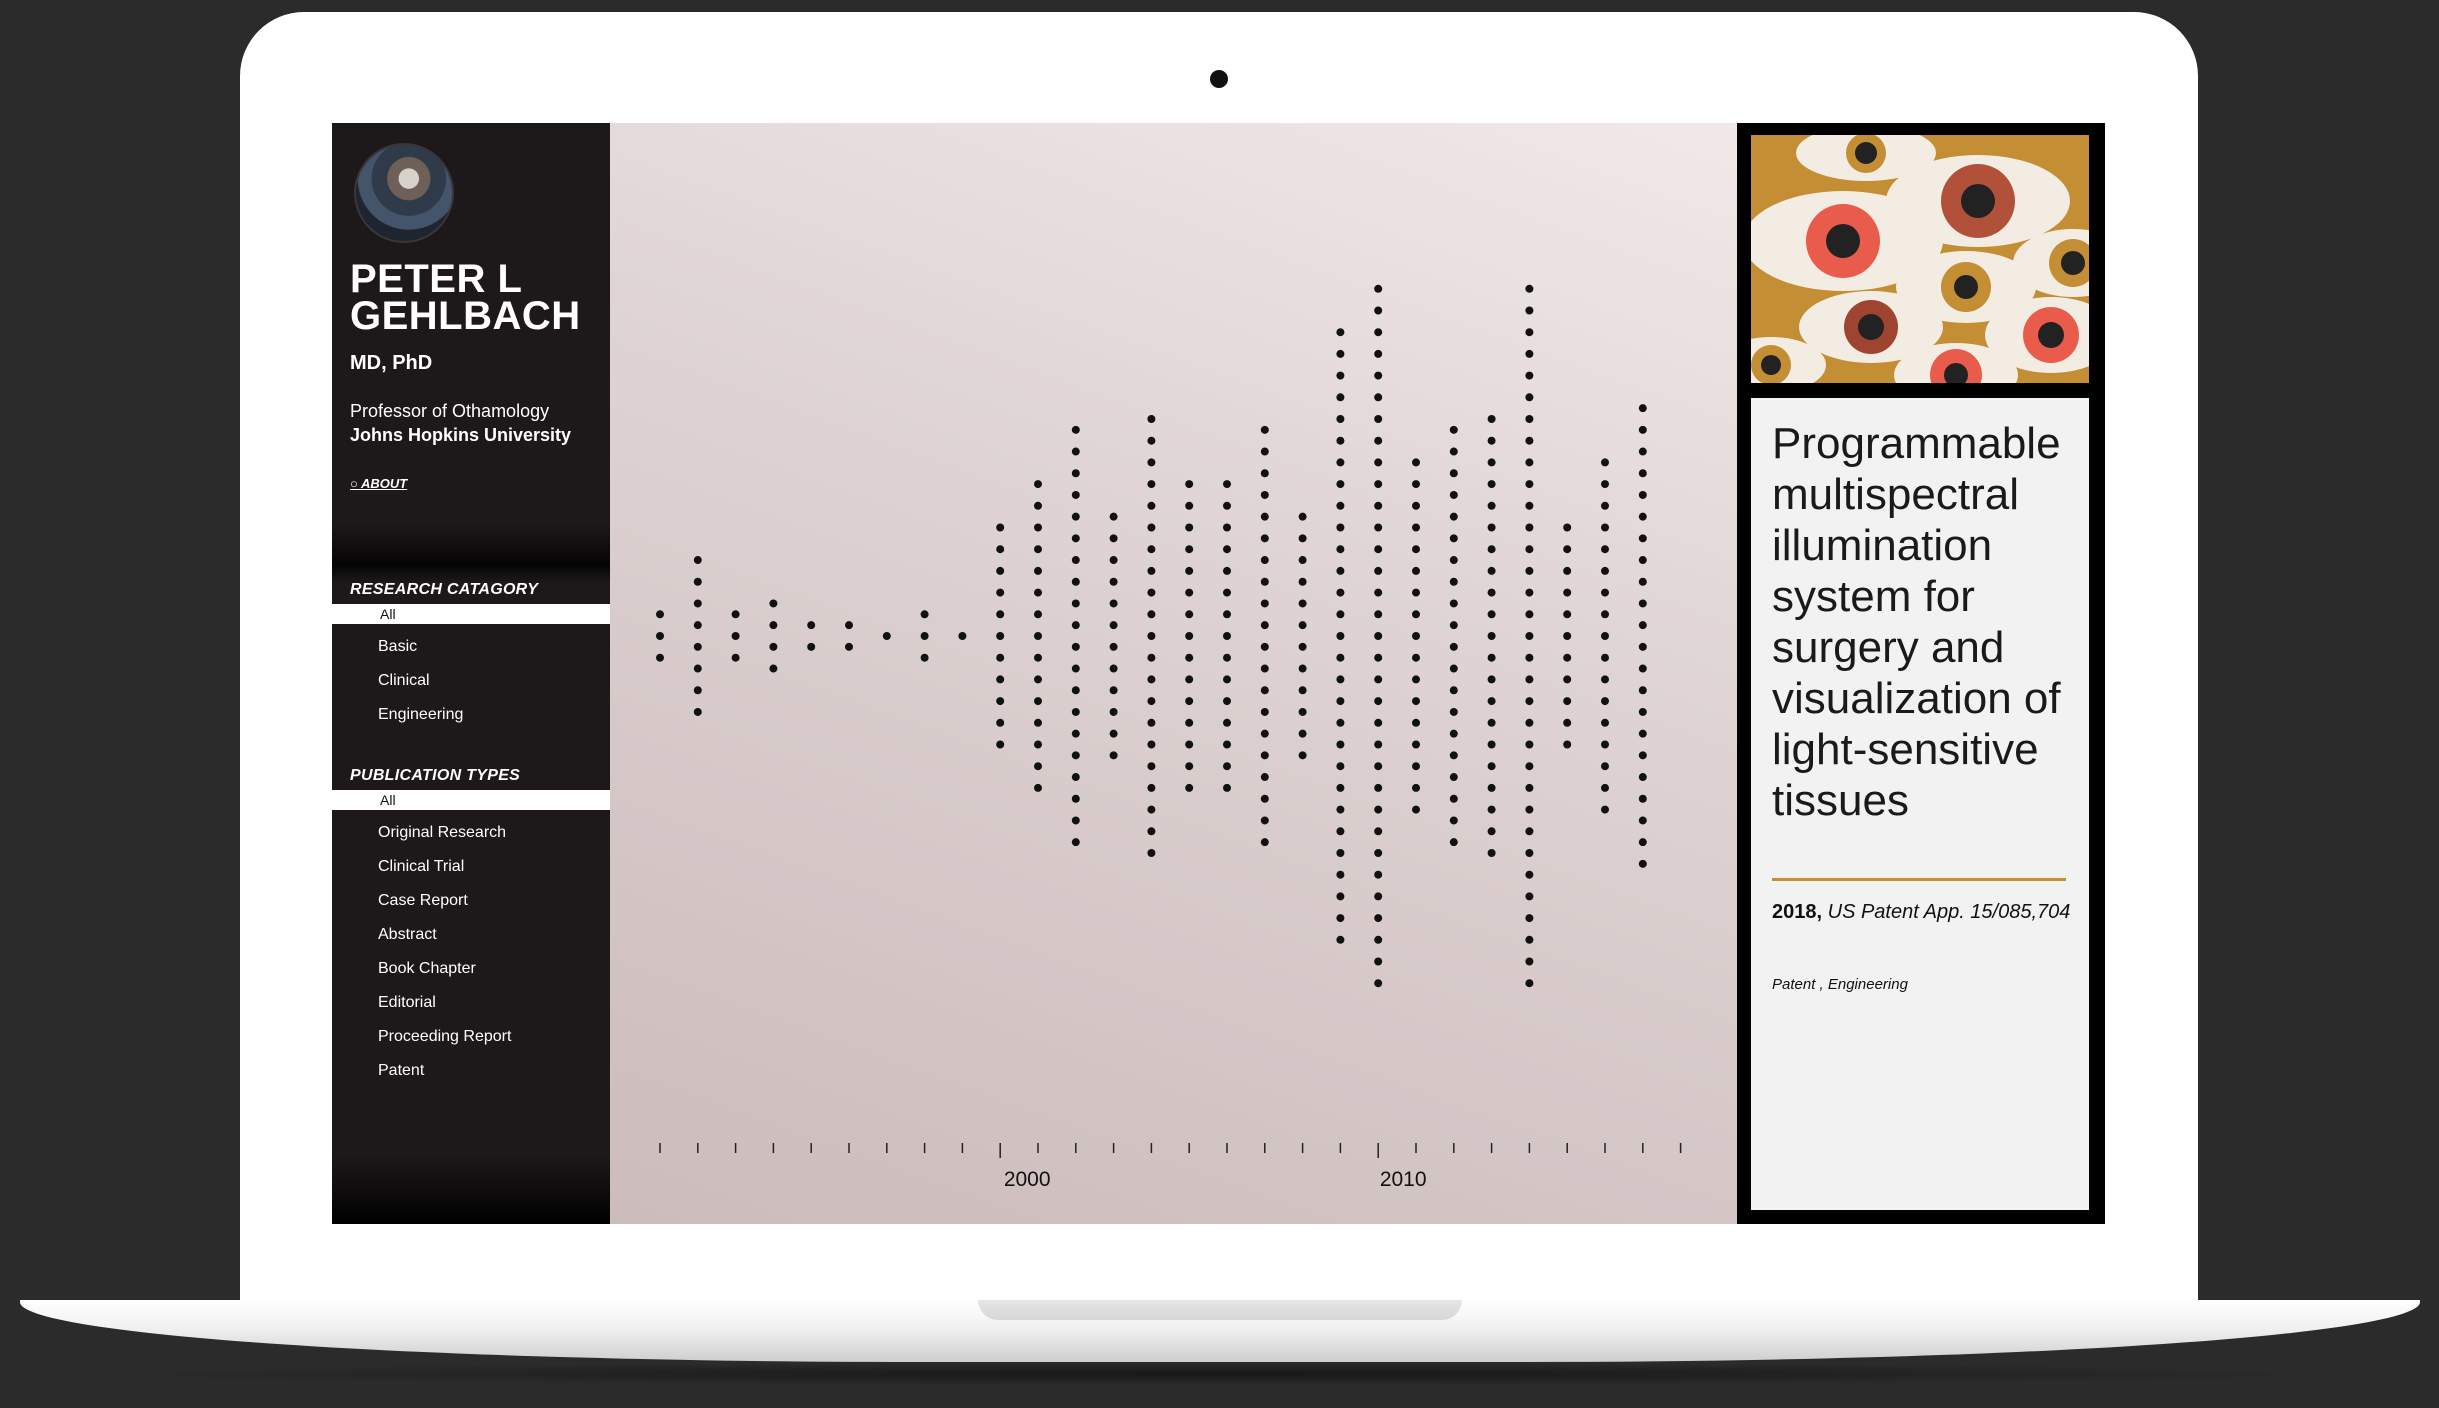 The image size is (2439, 1408). What do you see at coordinates (420, 715) in the screenshot?
I see `research-filter-engineering: Engineering` at bounding box center [420, 715].